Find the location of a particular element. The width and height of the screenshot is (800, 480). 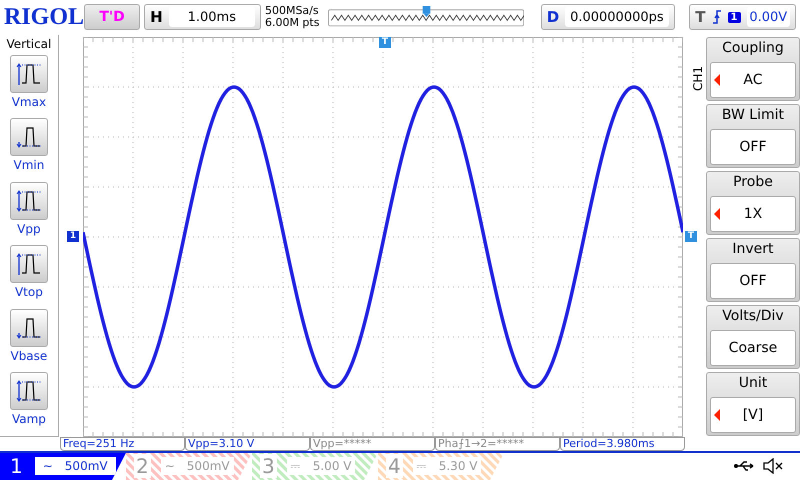

measure-label: Vmax is located at coordinates (29, 101).